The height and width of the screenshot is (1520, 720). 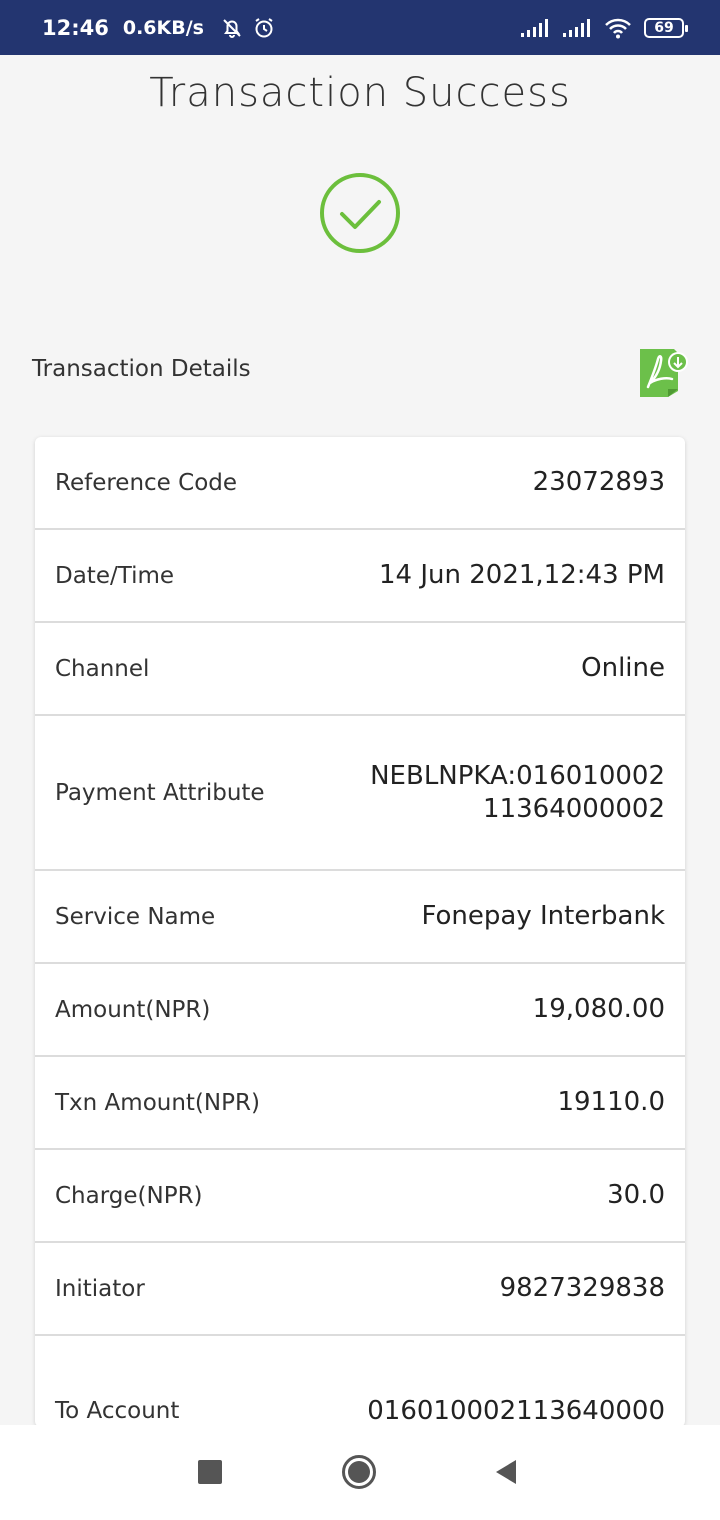 I want to click on back-triangle-icon, so click(x=506, y=1472).